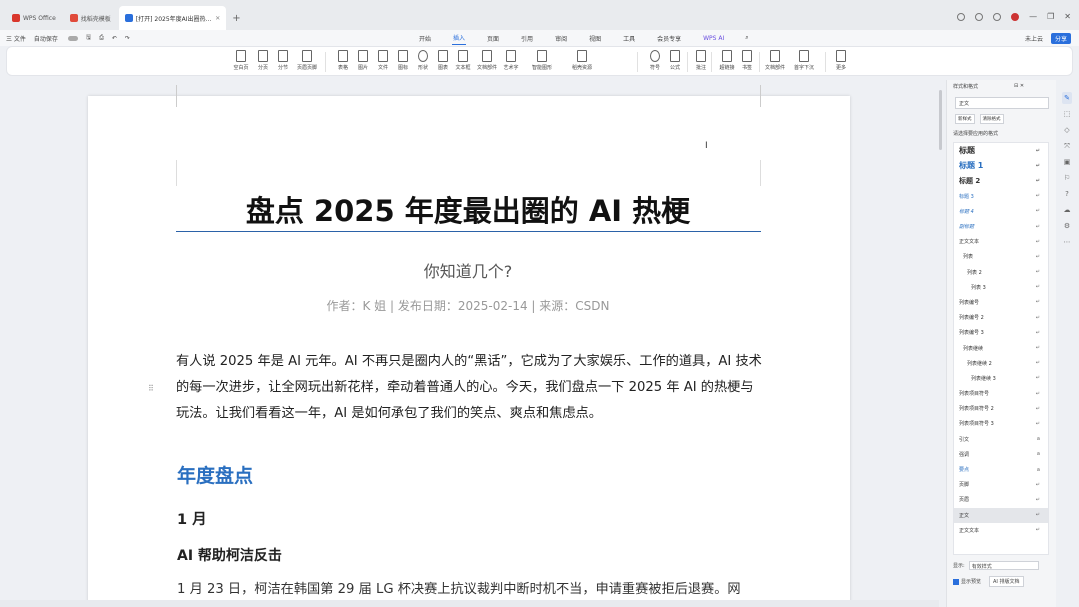  I want to click on pane-pin-icon: ⊟, so click(1016, 86).